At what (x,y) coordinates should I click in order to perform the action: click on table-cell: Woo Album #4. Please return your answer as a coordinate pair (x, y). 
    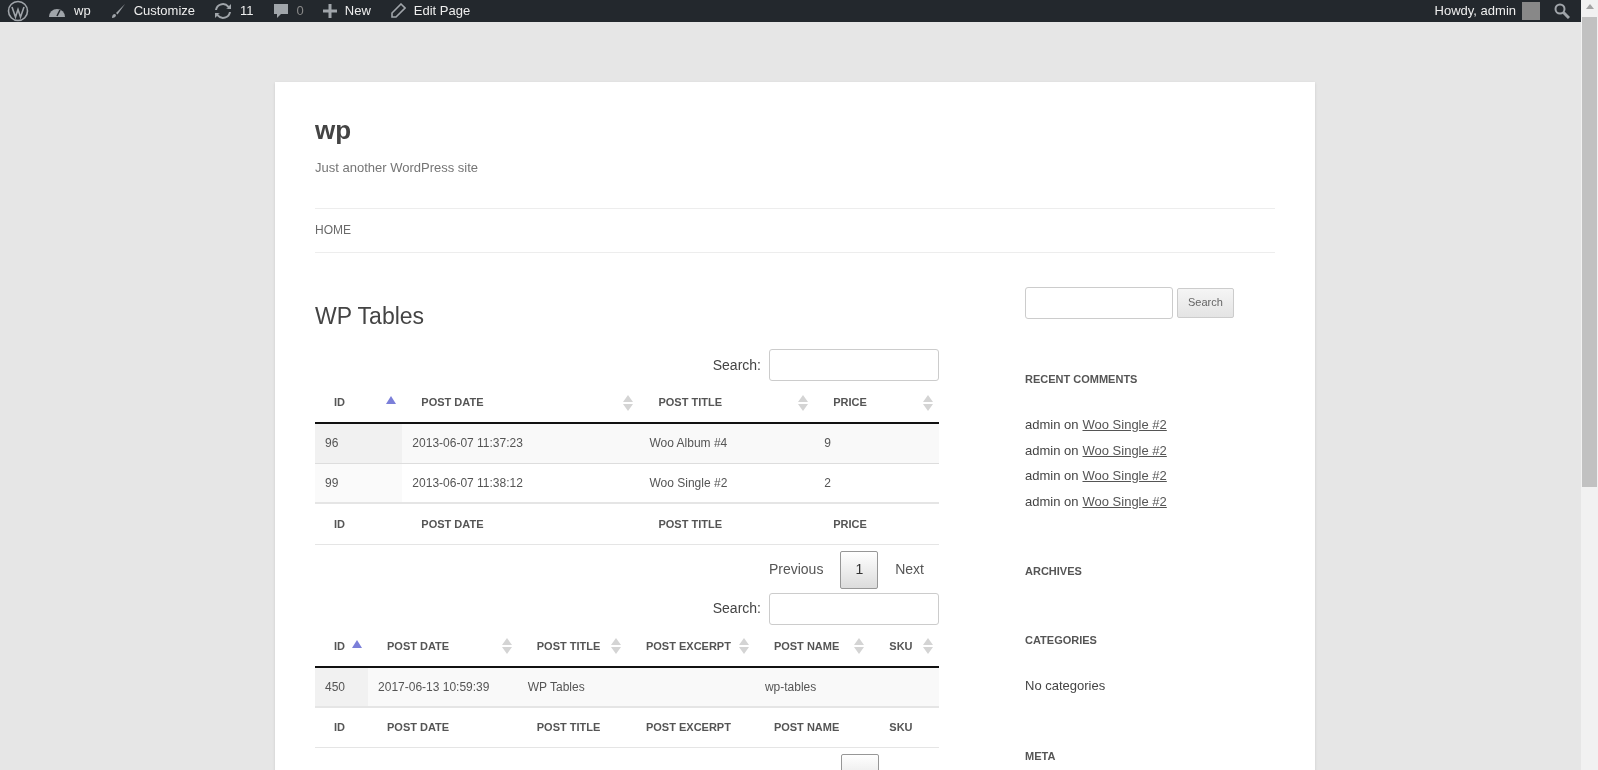
    Looking at the image, I should click on (727, 443).